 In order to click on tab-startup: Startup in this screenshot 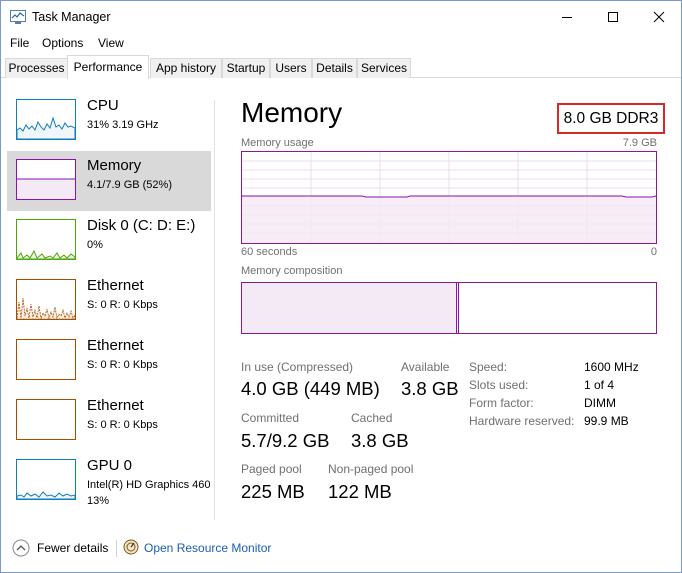, I will do `click(246, 68)`.